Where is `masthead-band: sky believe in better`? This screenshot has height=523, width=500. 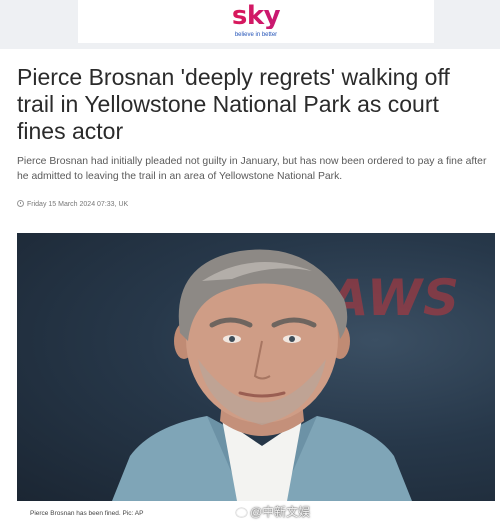 masthead-band: sky believe in better is located at coordinates (250, 24).